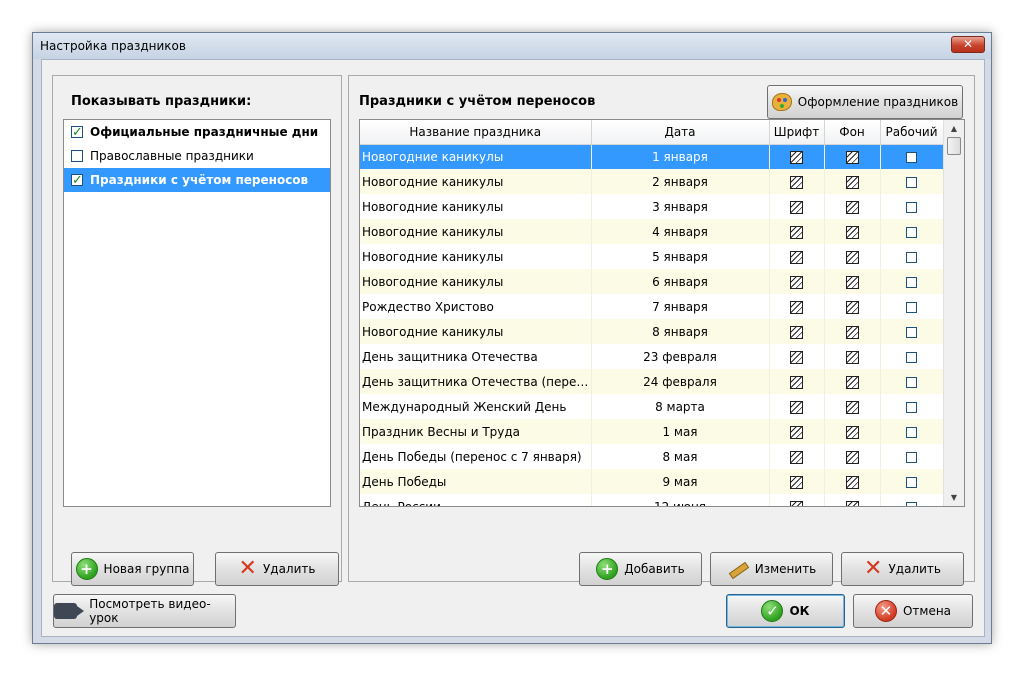 The image size is (1024, 676). What do you see at coordinates (771, 569) in the screenshot?
I see `edit-holiday-button: Изменить` at bounding box center [771, 569].